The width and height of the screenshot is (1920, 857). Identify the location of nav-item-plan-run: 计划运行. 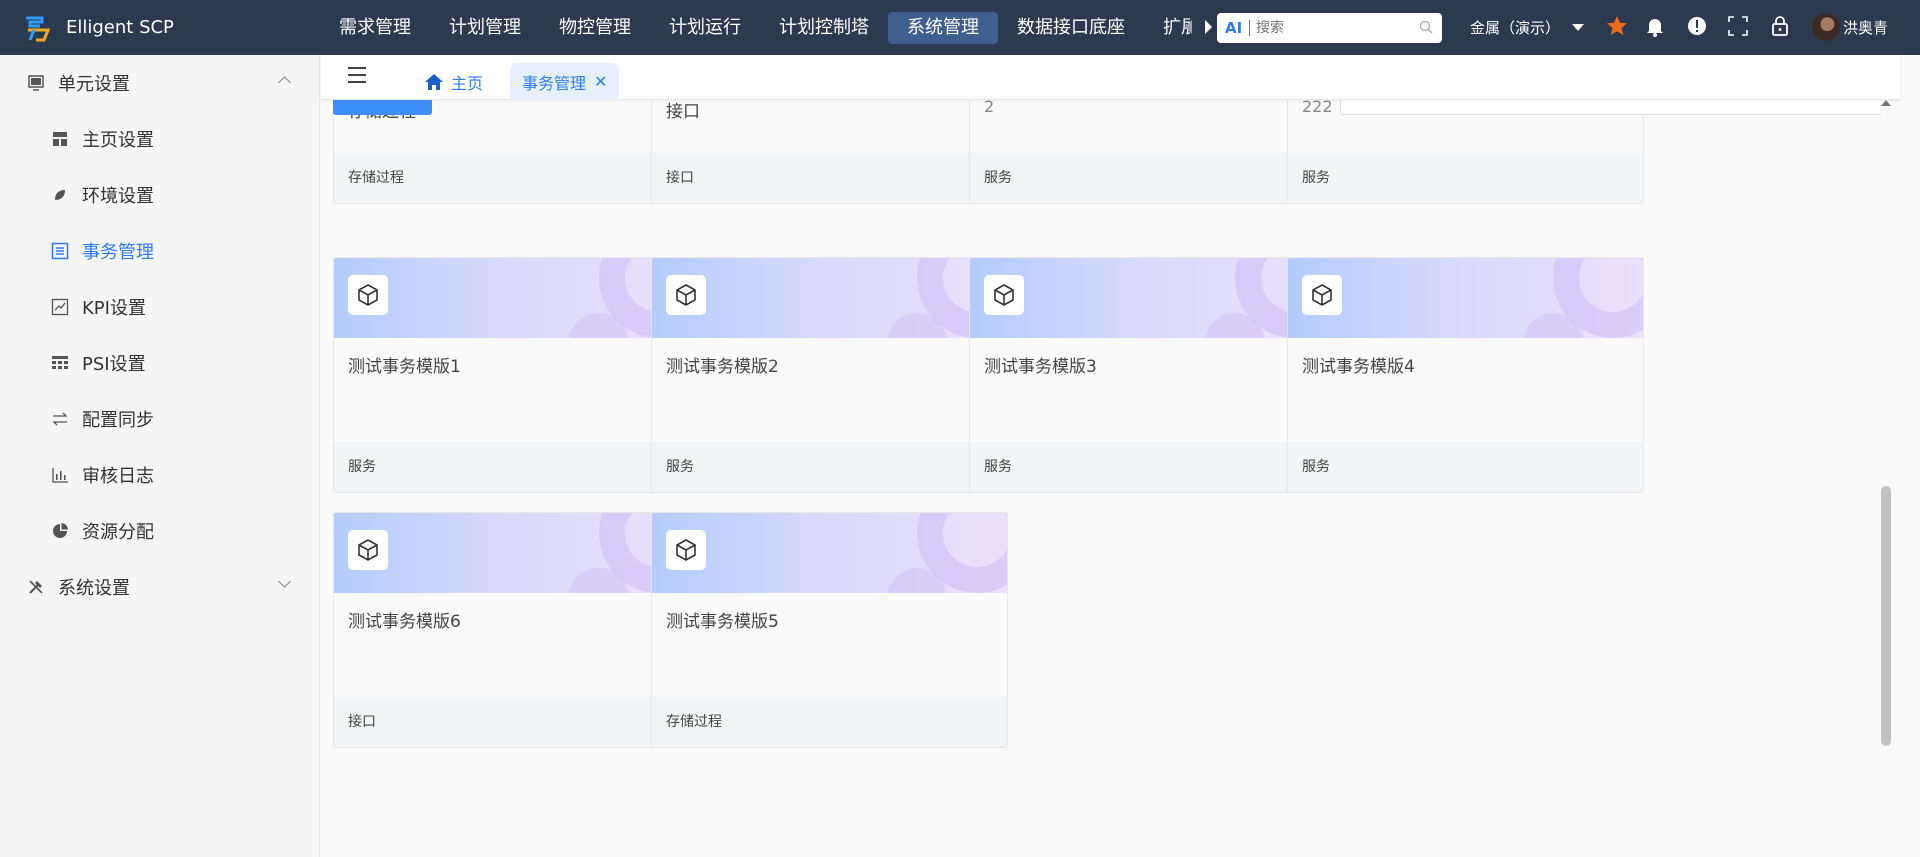
(705, 28).